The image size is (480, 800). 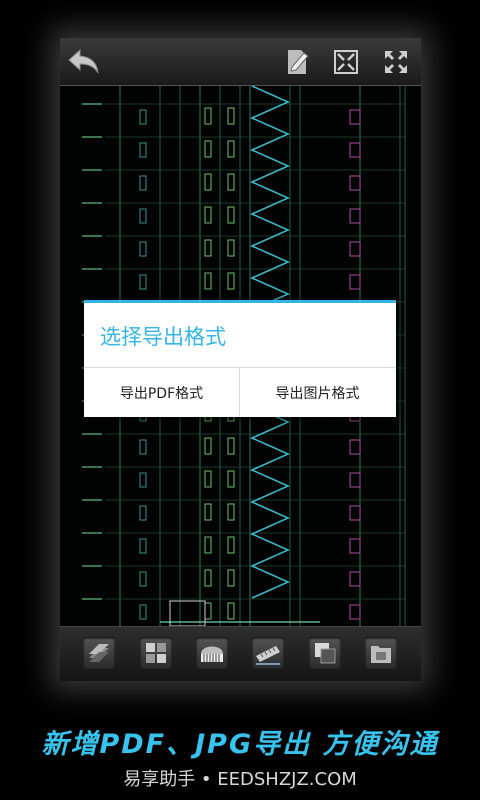 I want to click on promo-caption: 新增PDF、JPG导出 方便沟通, so click(x=240, y=744).